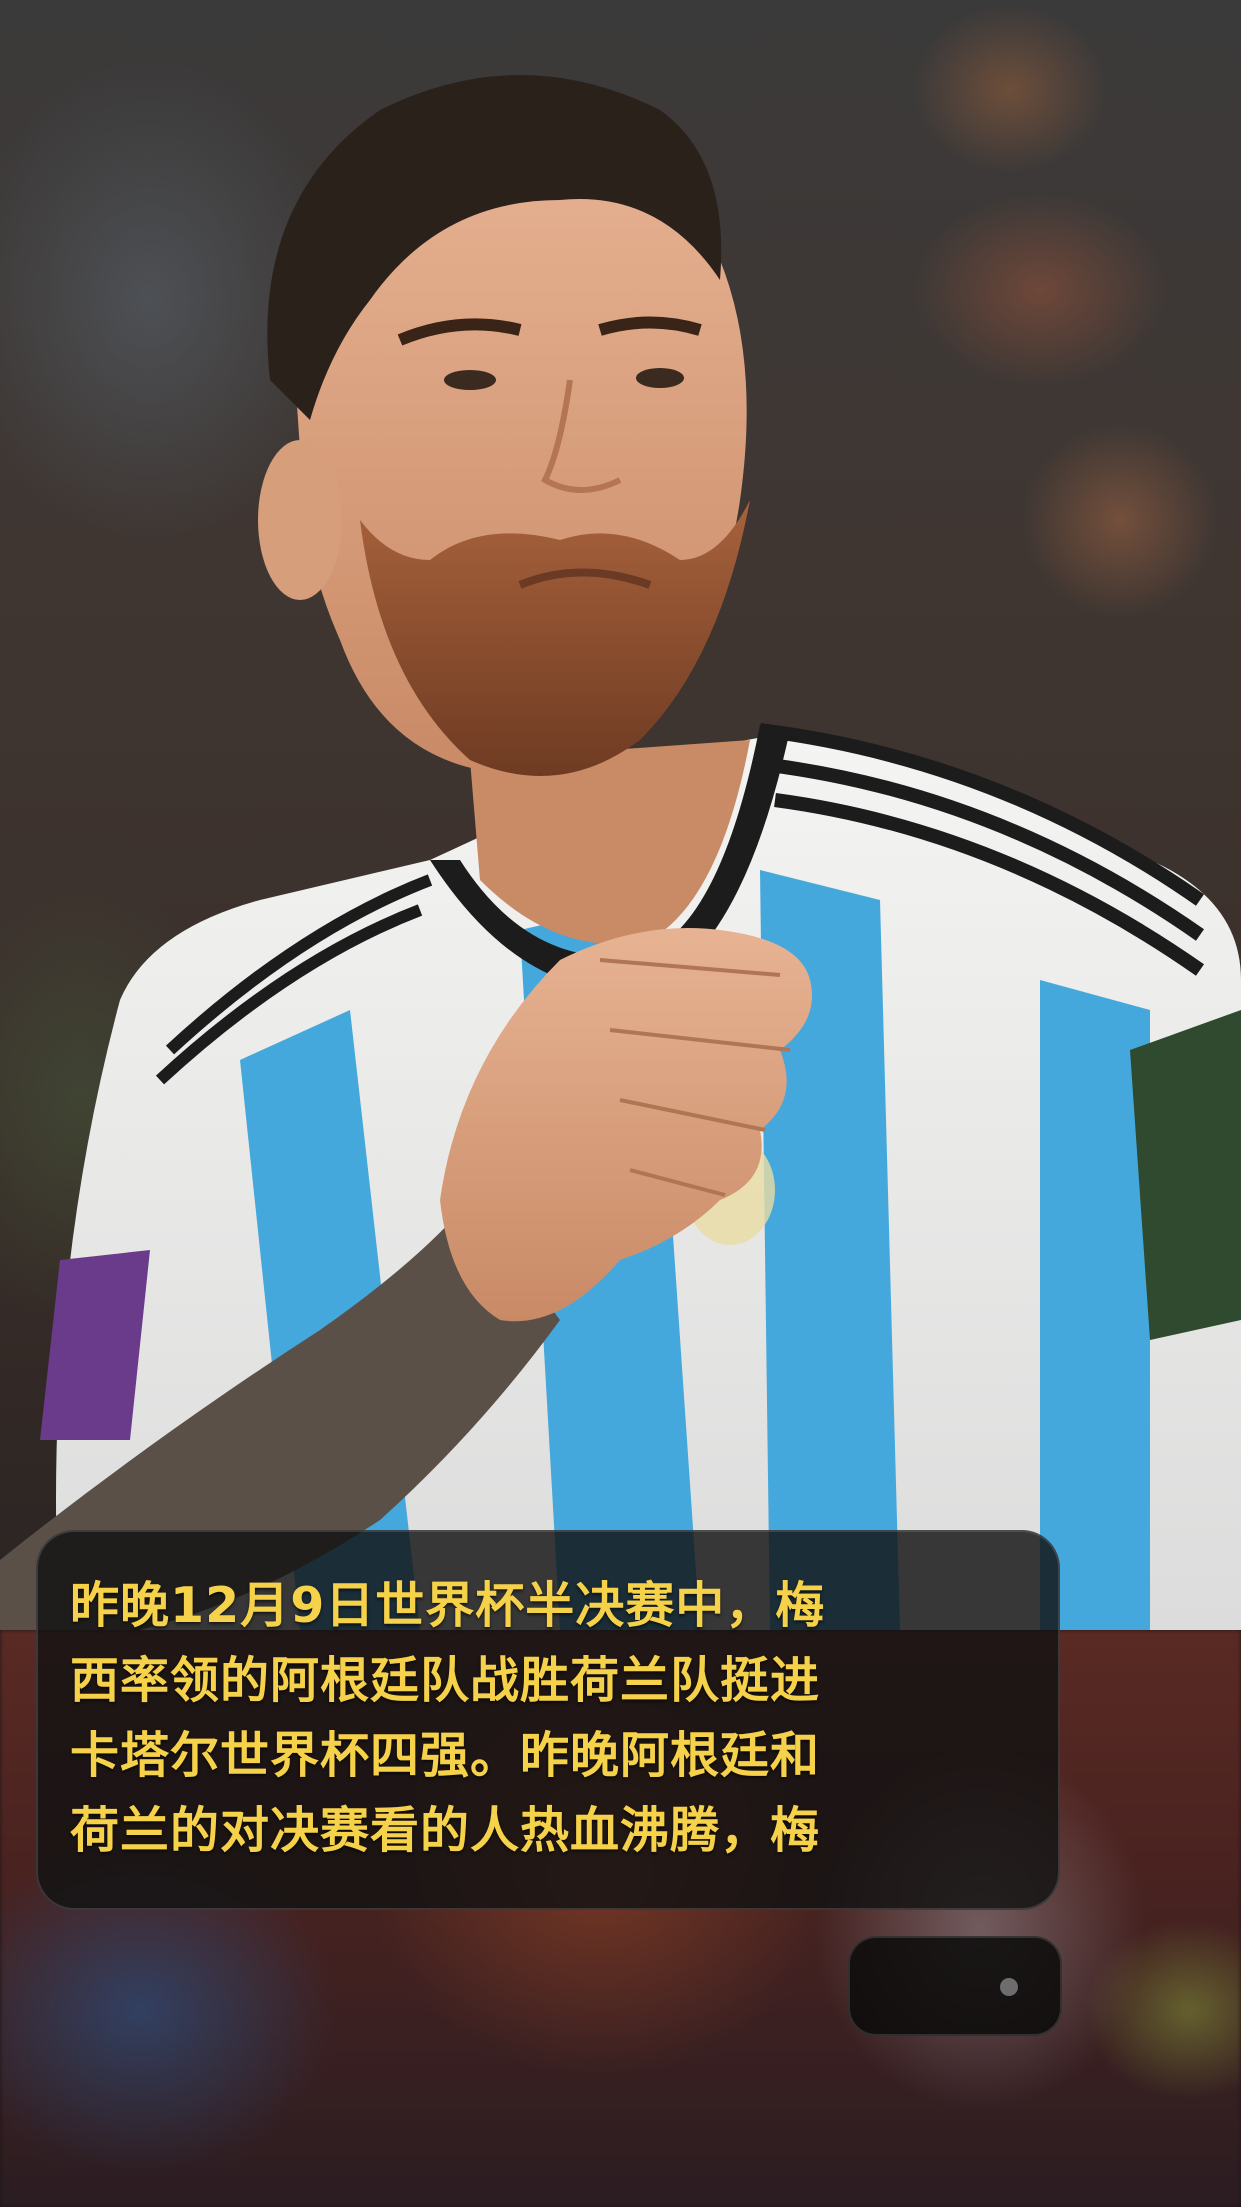 This screenshot has height=2207, width=1241. What do you see at coordinates (445, 1755) in the screenshot?
I see `caption-line: 卡塔尔世界杯四强。昨晚阿根廷和` at bounding box center [445, 1755].